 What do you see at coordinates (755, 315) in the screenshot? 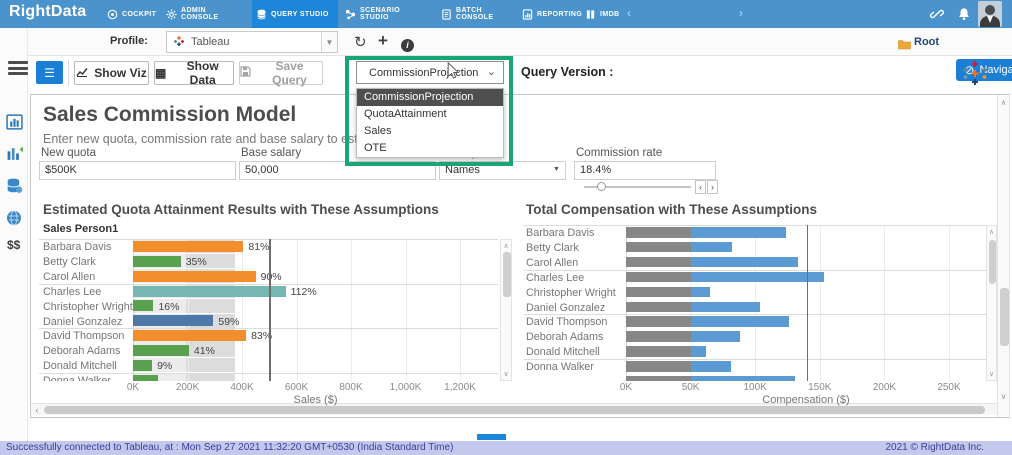
I see `pane-separator` at bounding box center [755, 315].